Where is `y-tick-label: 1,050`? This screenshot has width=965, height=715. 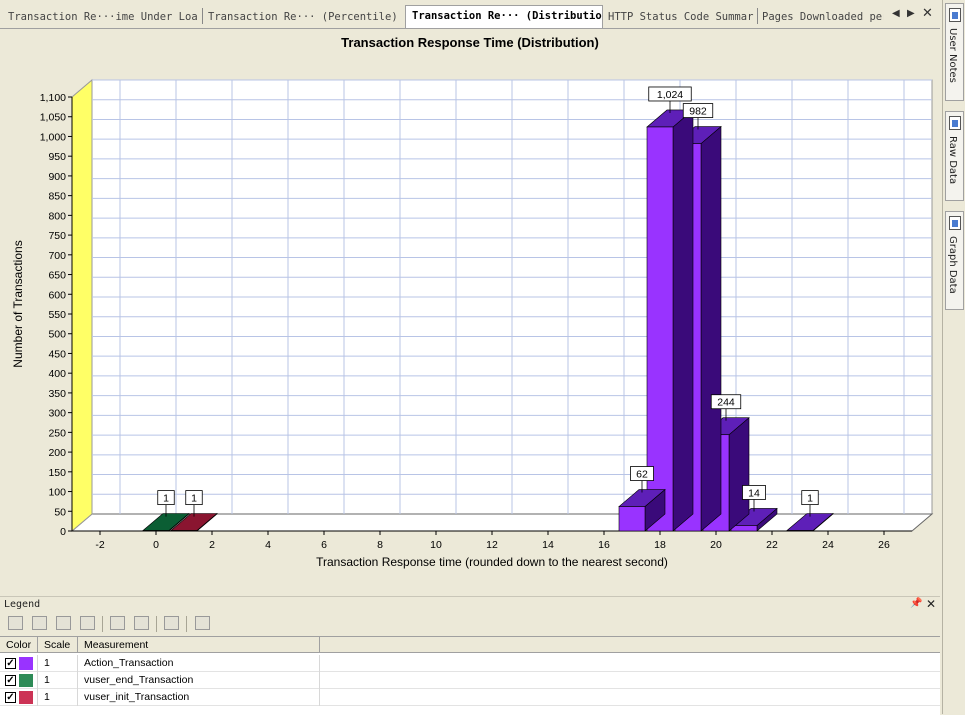 y-tick-label: 1,050 is located at coordinates (53, 118).